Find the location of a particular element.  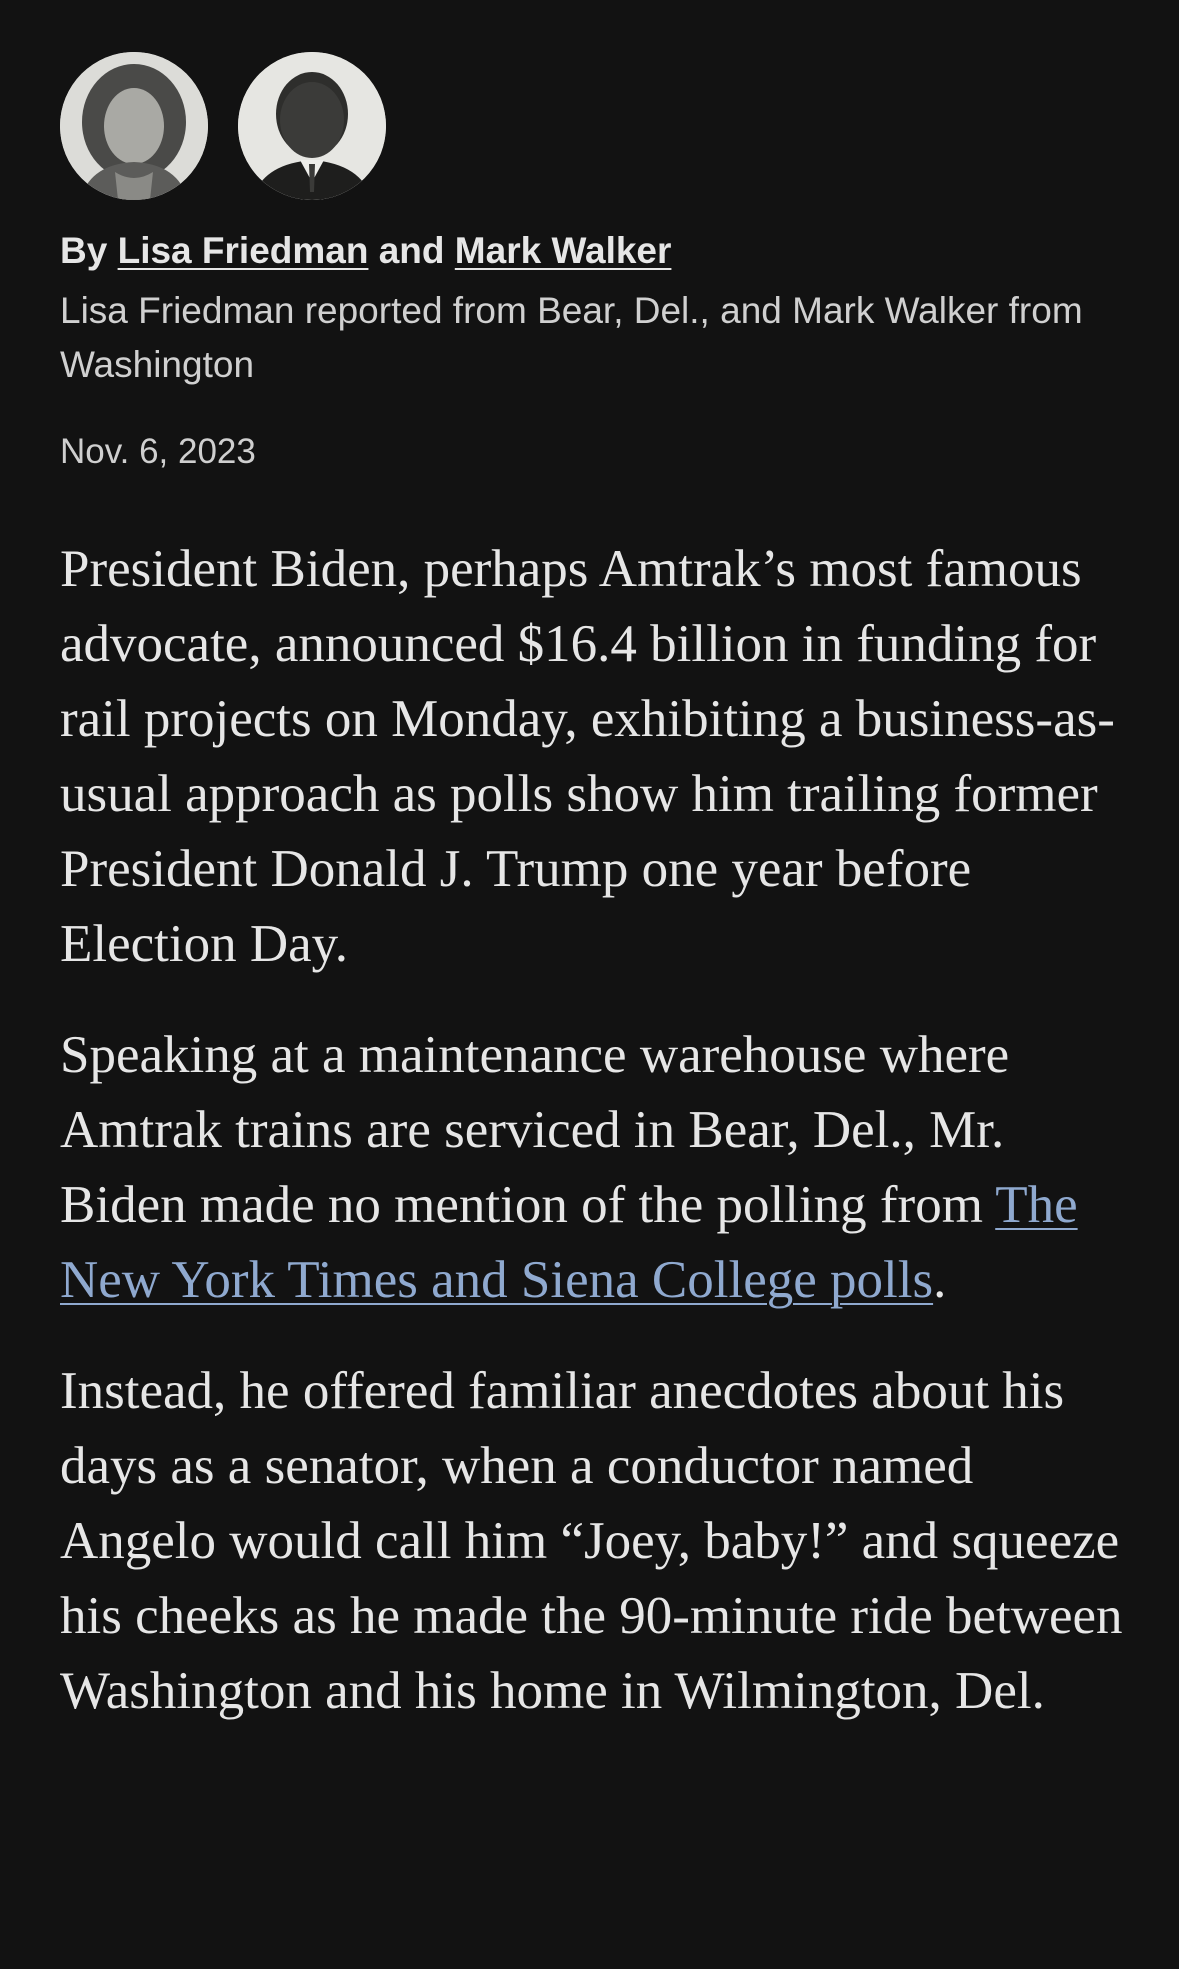

author-2-photo is located at coordinates (312, 126).